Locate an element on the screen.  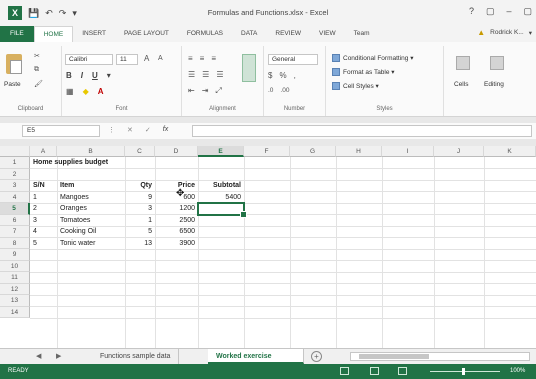
cell-qty: 9 is located at coordinates (140, 198).